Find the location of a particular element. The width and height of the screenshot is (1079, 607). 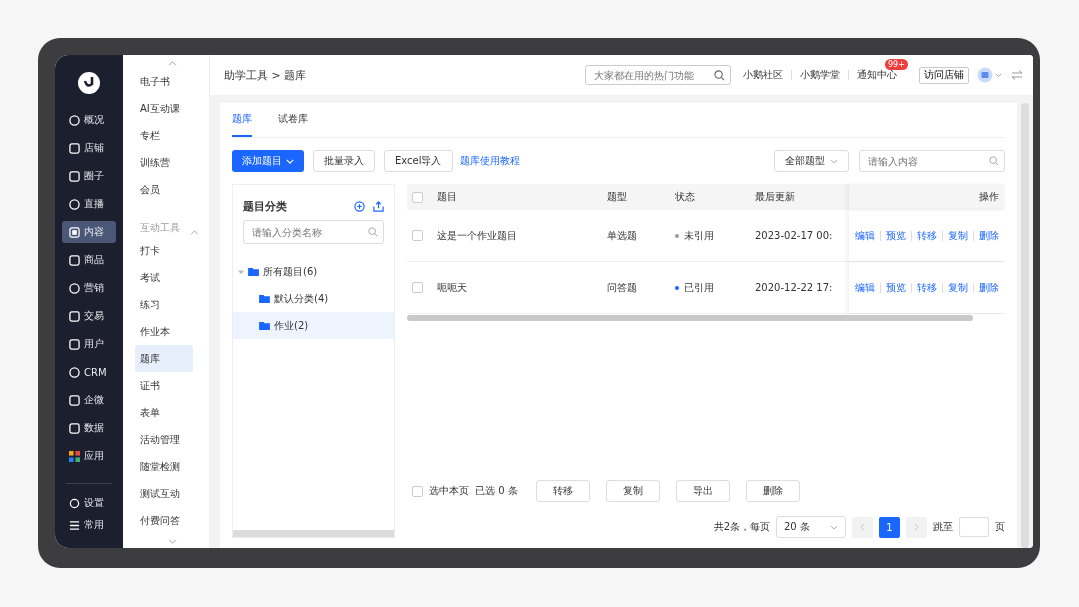

header-link: 小鹅社区 is located at coordinates (763, 75).